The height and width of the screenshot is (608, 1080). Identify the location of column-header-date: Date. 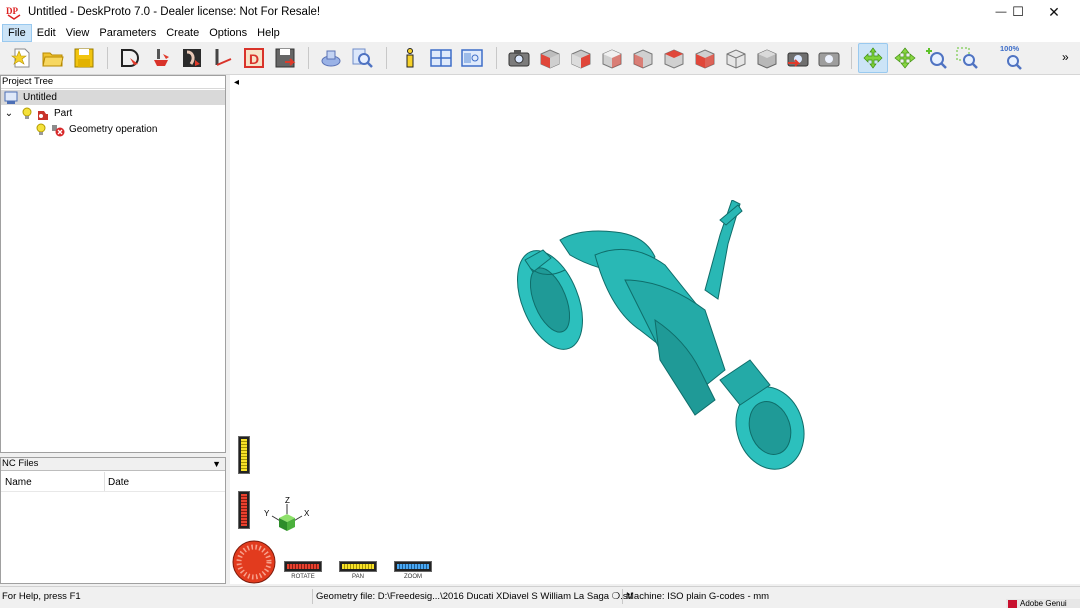
(118, 482).